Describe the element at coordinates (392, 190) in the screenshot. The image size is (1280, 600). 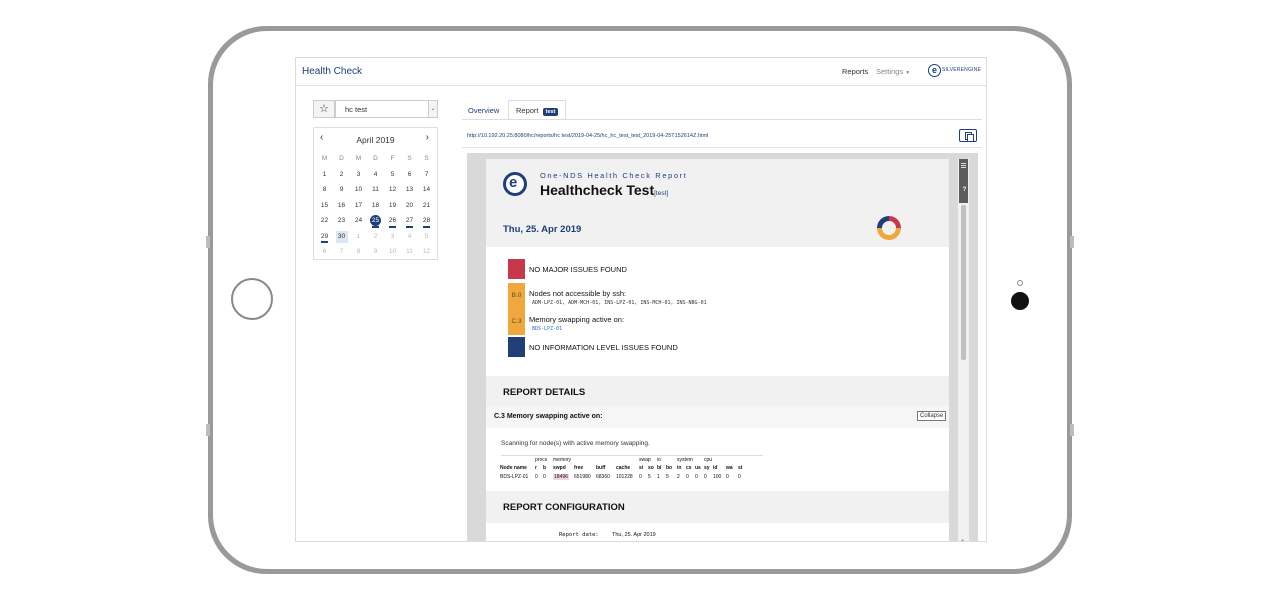
I see `calendar-day: 12` at that location.